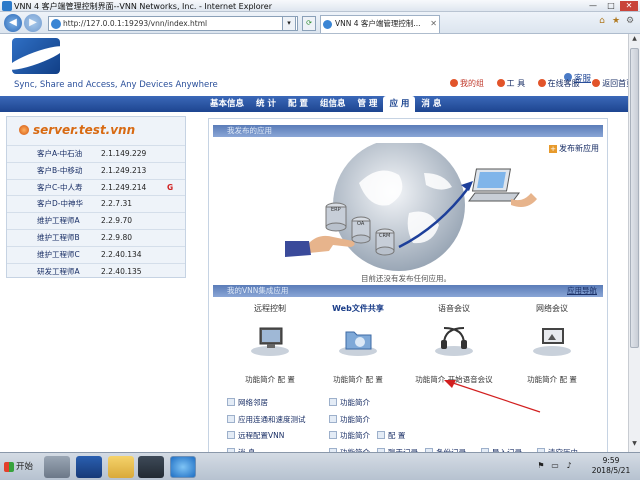  What do you see at coordinates (58, 238) in the screenshot?
I see `client-name: 维护工程师B` at bounding box center [58, 238].